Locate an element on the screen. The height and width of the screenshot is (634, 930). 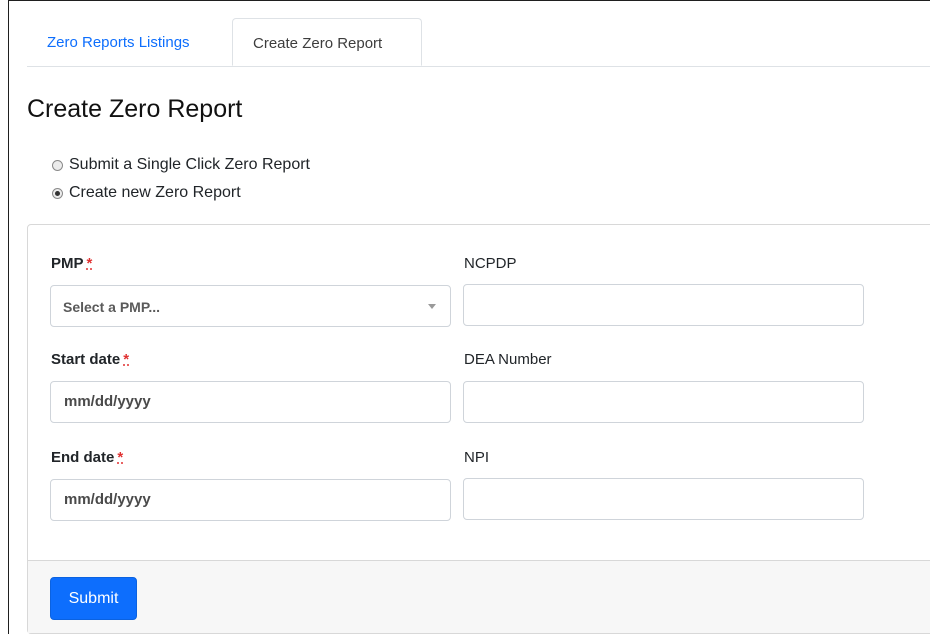
form-card-footer is located at coordinates (479, 596).